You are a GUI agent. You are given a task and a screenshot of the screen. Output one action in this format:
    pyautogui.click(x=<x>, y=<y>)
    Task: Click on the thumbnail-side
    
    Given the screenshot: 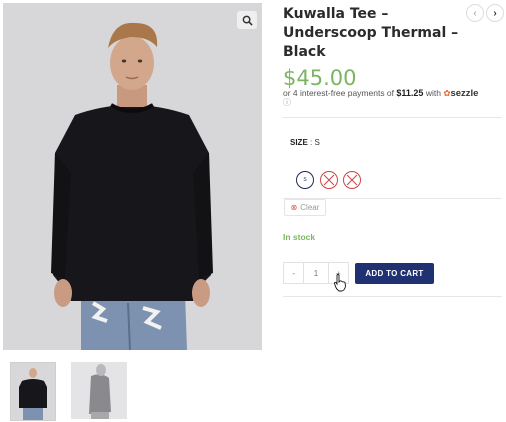 What is the action you would take?
    pyautogui.click(x=99, y=390)
    